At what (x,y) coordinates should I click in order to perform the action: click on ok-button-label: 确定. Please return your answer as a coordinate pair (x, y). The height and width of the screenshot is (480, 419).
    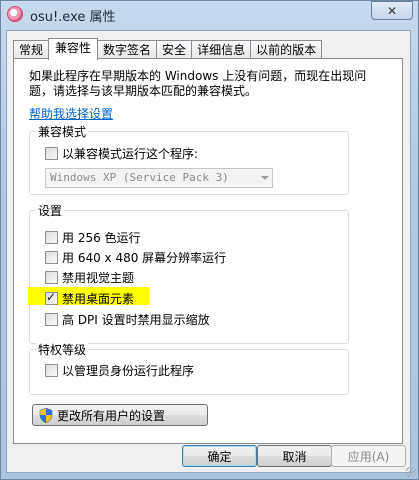
    Looking at the image, I should click on (219, 456).